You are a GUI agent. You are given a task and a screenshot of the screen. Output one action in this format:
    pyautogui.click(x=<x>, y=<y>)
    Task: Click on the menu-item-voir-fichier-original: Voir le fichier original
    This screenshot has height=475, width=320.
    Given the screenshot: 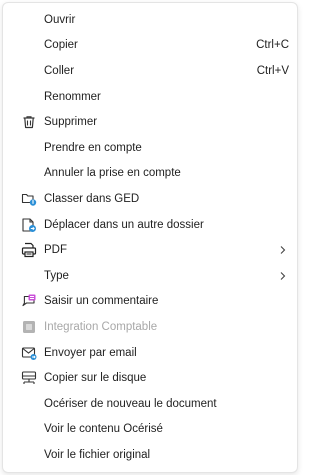 What is the action you would take?
    pyautogui.click(x=150, y=455)
    